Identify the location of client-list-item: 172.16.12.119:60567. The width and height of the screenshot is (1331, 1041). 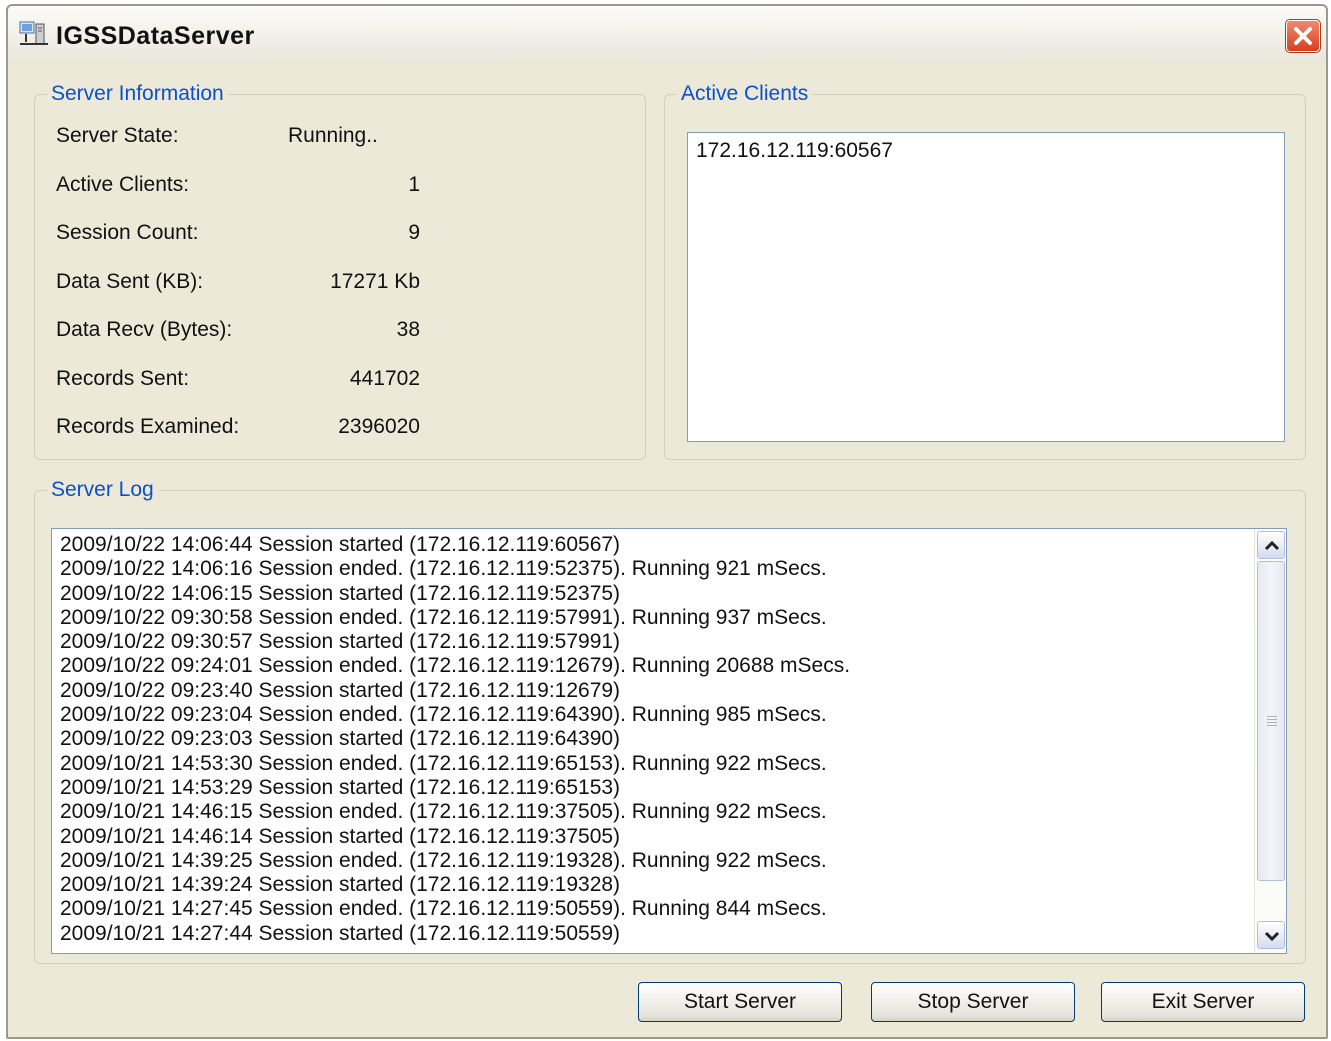
(986, 151).